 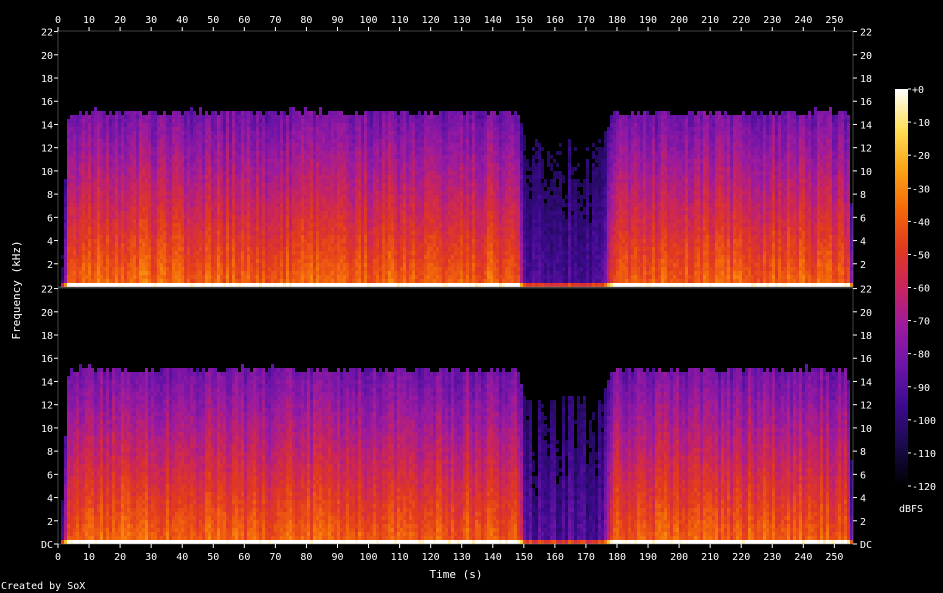 I want to click on created-by-credit: Created by SoX, so click(x=43, y=586).